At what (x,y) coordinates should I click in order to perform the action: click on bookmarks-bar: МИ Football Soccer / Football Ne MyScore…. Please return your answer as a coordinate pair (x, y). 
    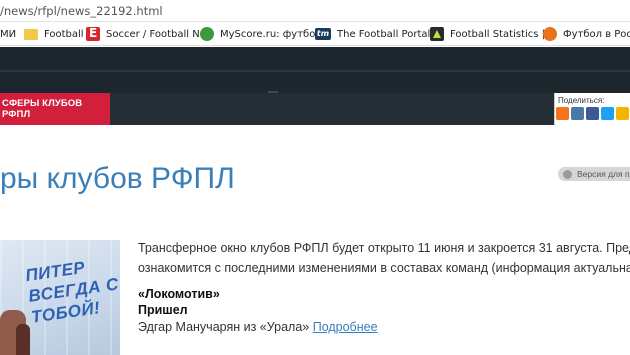
    Looking at the image, I should click on (315, 34).